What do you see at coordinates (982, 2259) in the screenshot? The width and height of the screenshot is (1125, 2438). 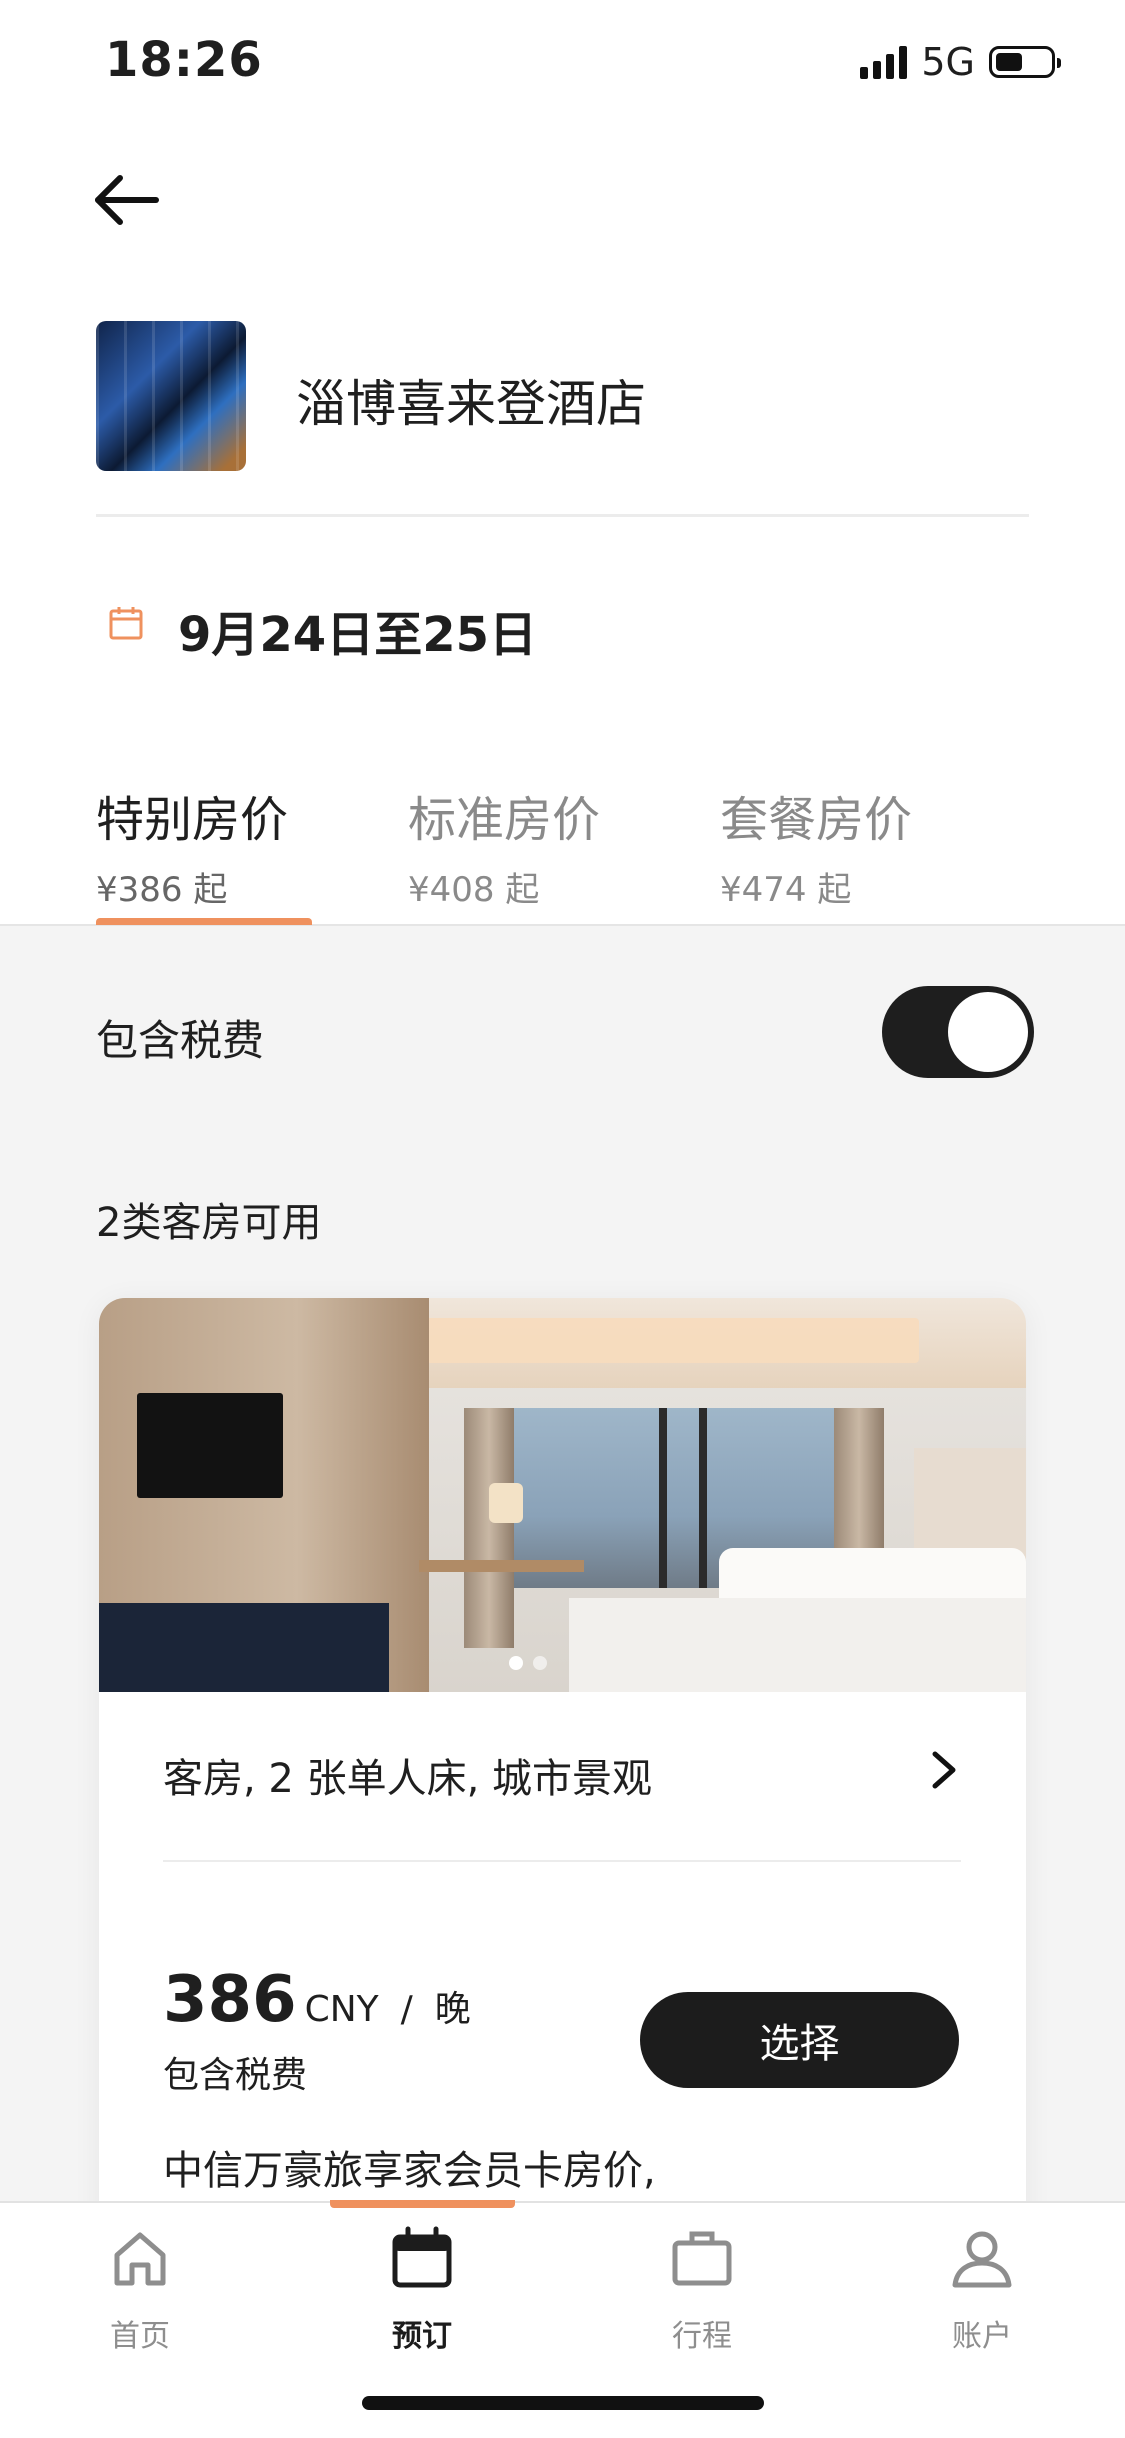 I see `account-icon` at bounding box center [982, 2259].